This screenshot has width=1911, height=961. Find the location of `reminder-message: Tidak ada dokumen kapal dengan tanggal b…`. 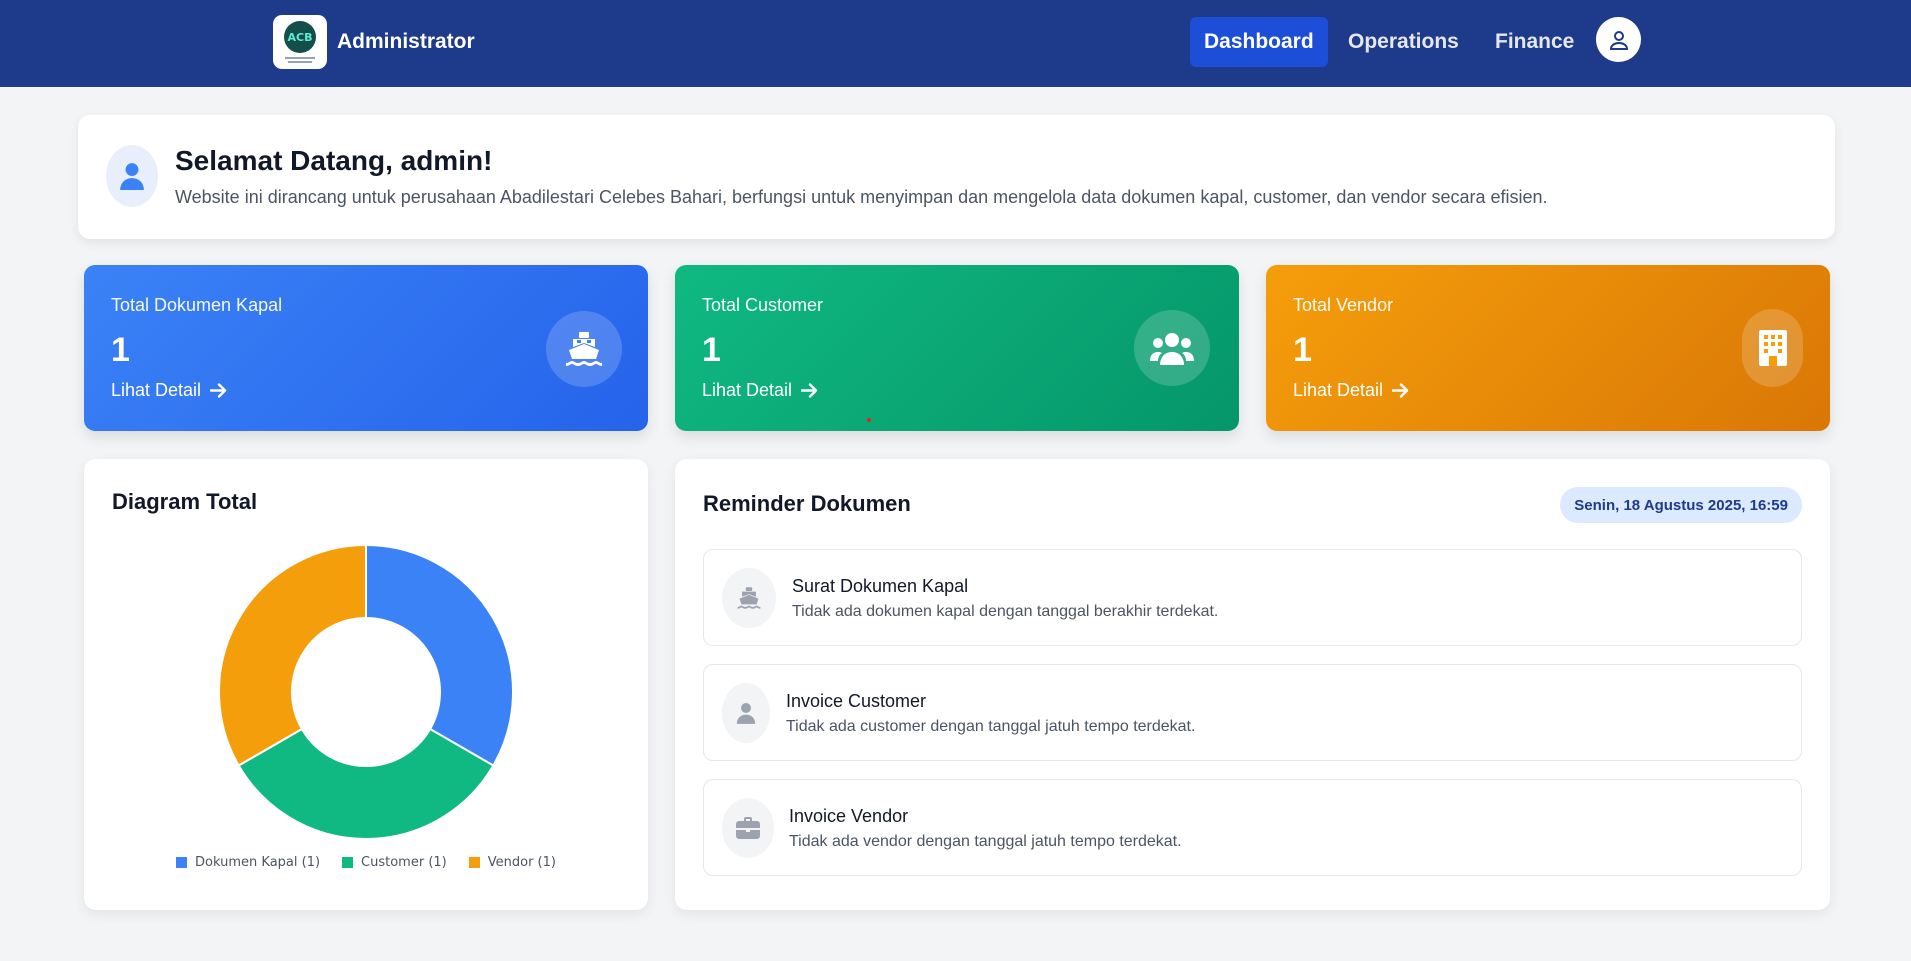

reminder-message: Tidak ada dokumen kapal dengan tanggal b… is located at coordinates (1005, 611).